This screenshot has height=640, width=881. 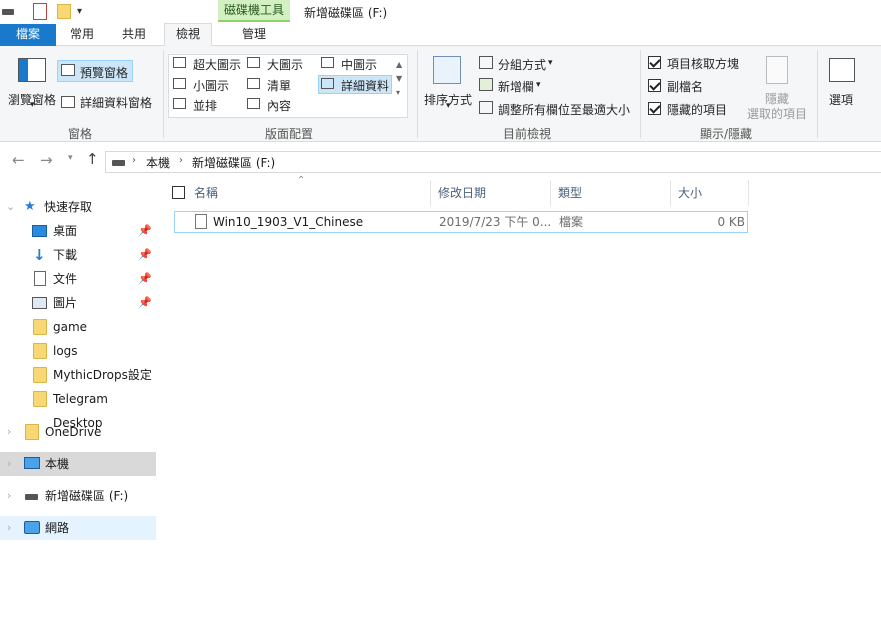 What do you see at coordinates (178, 192) in the screenshot?
I see `select-all-checkbox` at bounding box center [178, 192].